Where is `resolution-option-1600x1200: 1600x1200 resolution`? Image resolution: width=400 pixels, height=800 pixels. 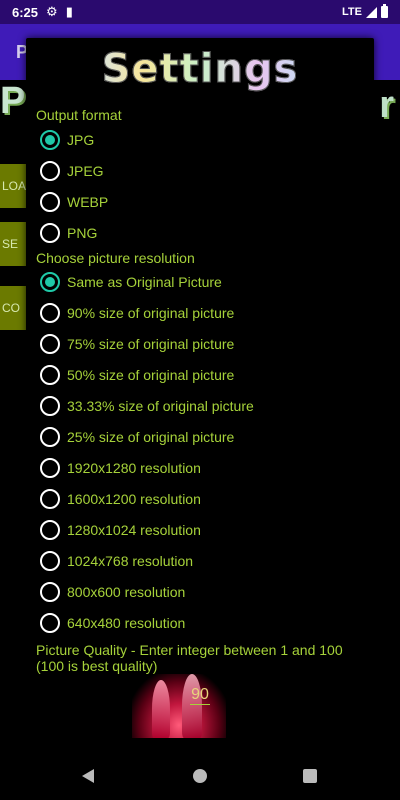 resolution-option-1600x1200: 1600x1200 resolution is located at coordinates (120, 499).